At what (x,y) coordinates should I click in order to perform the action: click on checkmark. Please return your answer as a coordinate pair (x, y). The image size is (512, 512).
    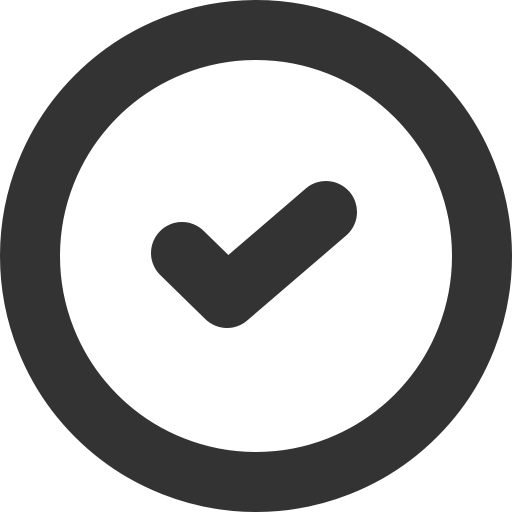
    Looking at the image, I should click on (254, 254).